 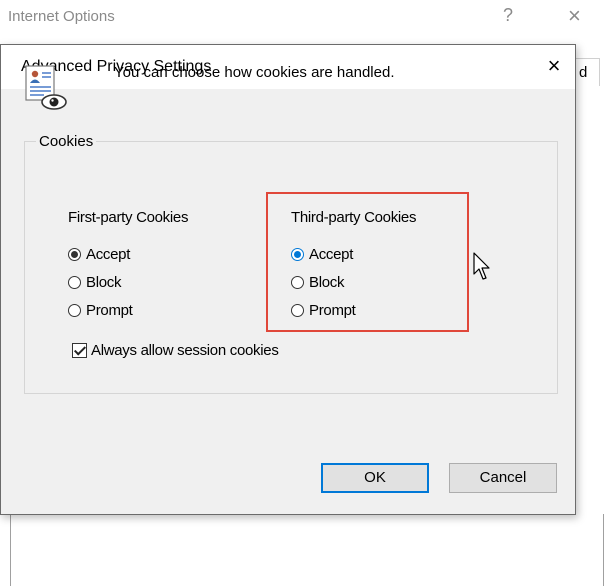 I want to click on mouse-pointer-icon, so click(x=481, y=266).